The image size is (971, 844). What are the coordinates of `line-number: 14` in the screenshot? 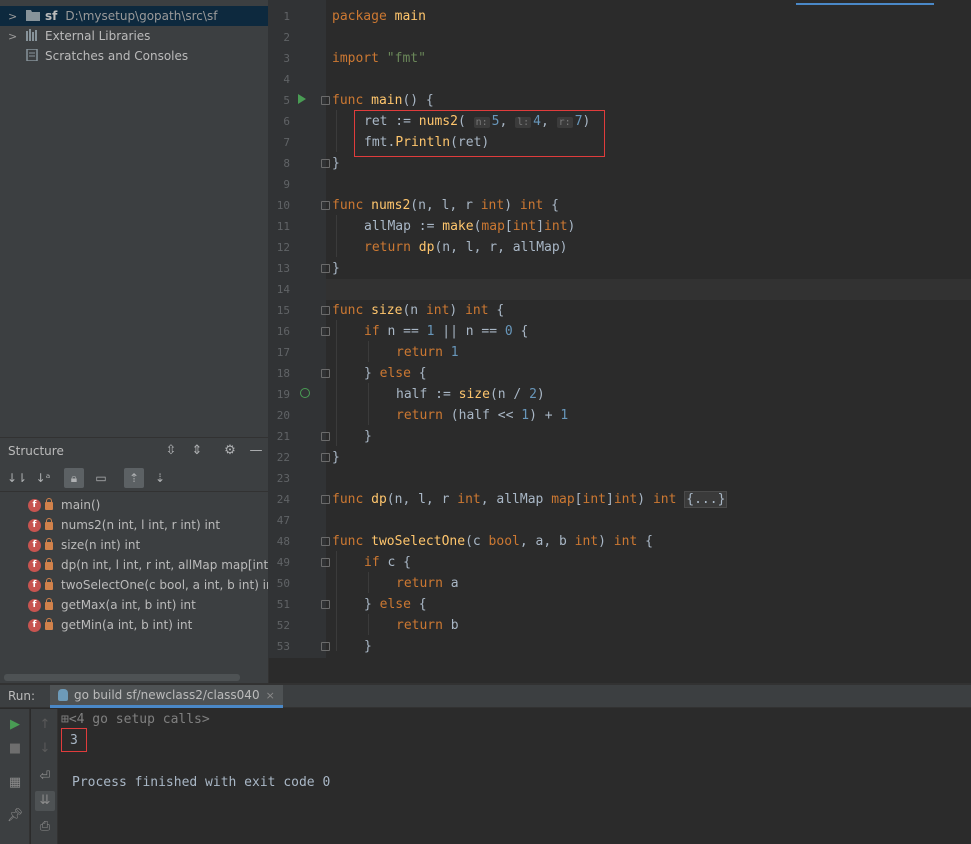 It's located at (283, 289).